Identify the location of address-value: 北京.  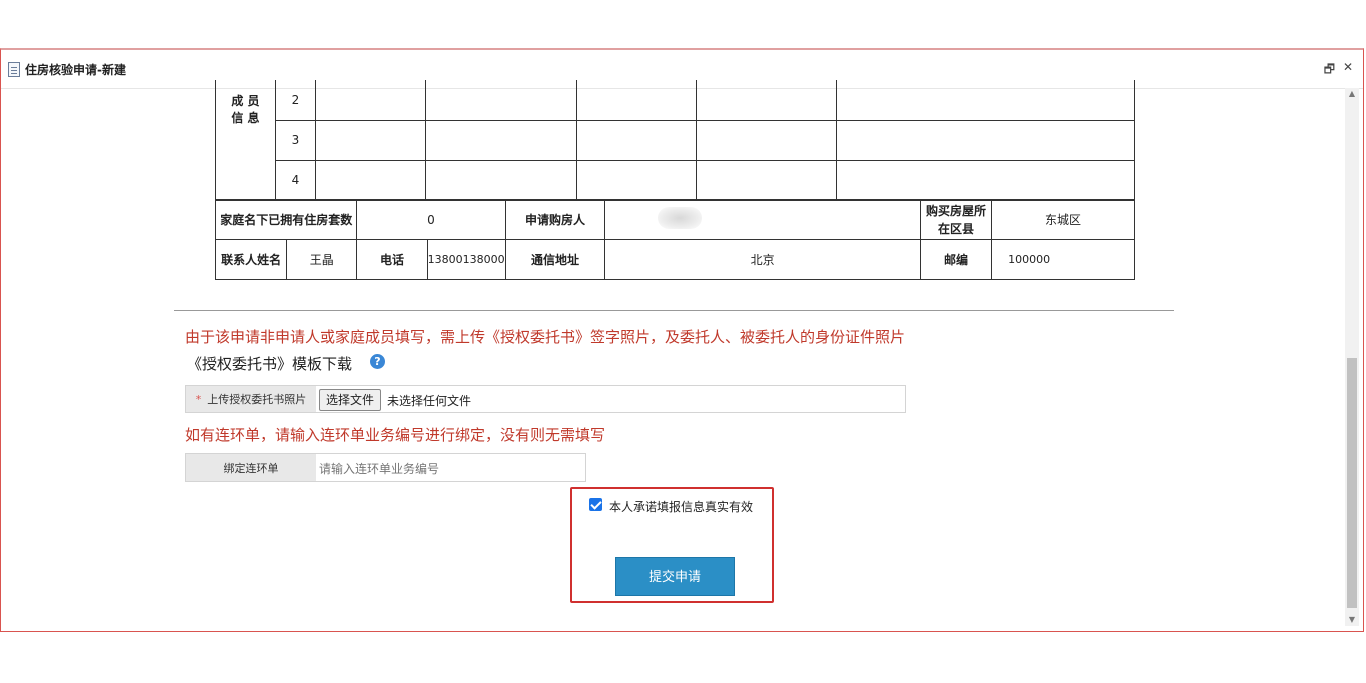
(762, 259).